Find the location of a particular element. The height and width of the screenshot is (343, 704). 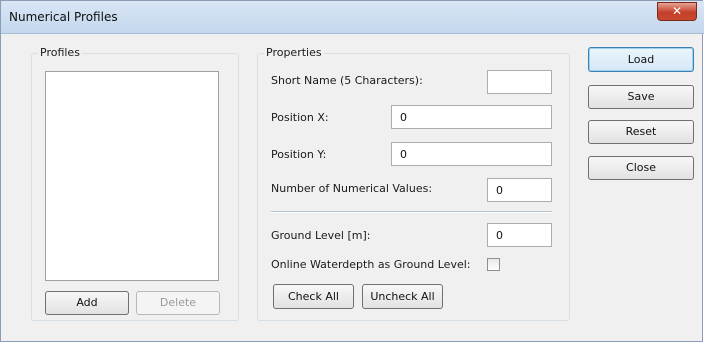

position-y-input is located at coordinates (471, 154).